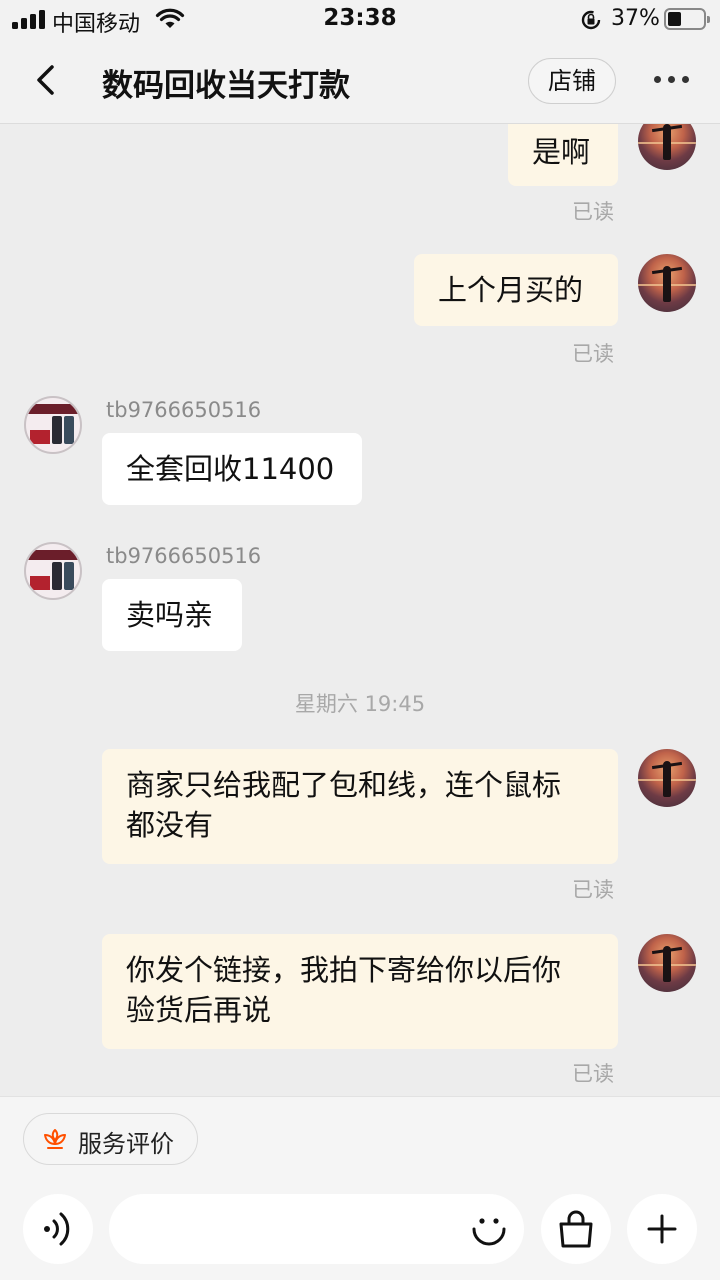 The image size is (720, 1280). What do you see at coordinates (360, 806) in the screenshot?
I see `message-bubble-sent: 商家只给我配了包和线，连个鼠标 都没有` at bounding box center [360, 806].